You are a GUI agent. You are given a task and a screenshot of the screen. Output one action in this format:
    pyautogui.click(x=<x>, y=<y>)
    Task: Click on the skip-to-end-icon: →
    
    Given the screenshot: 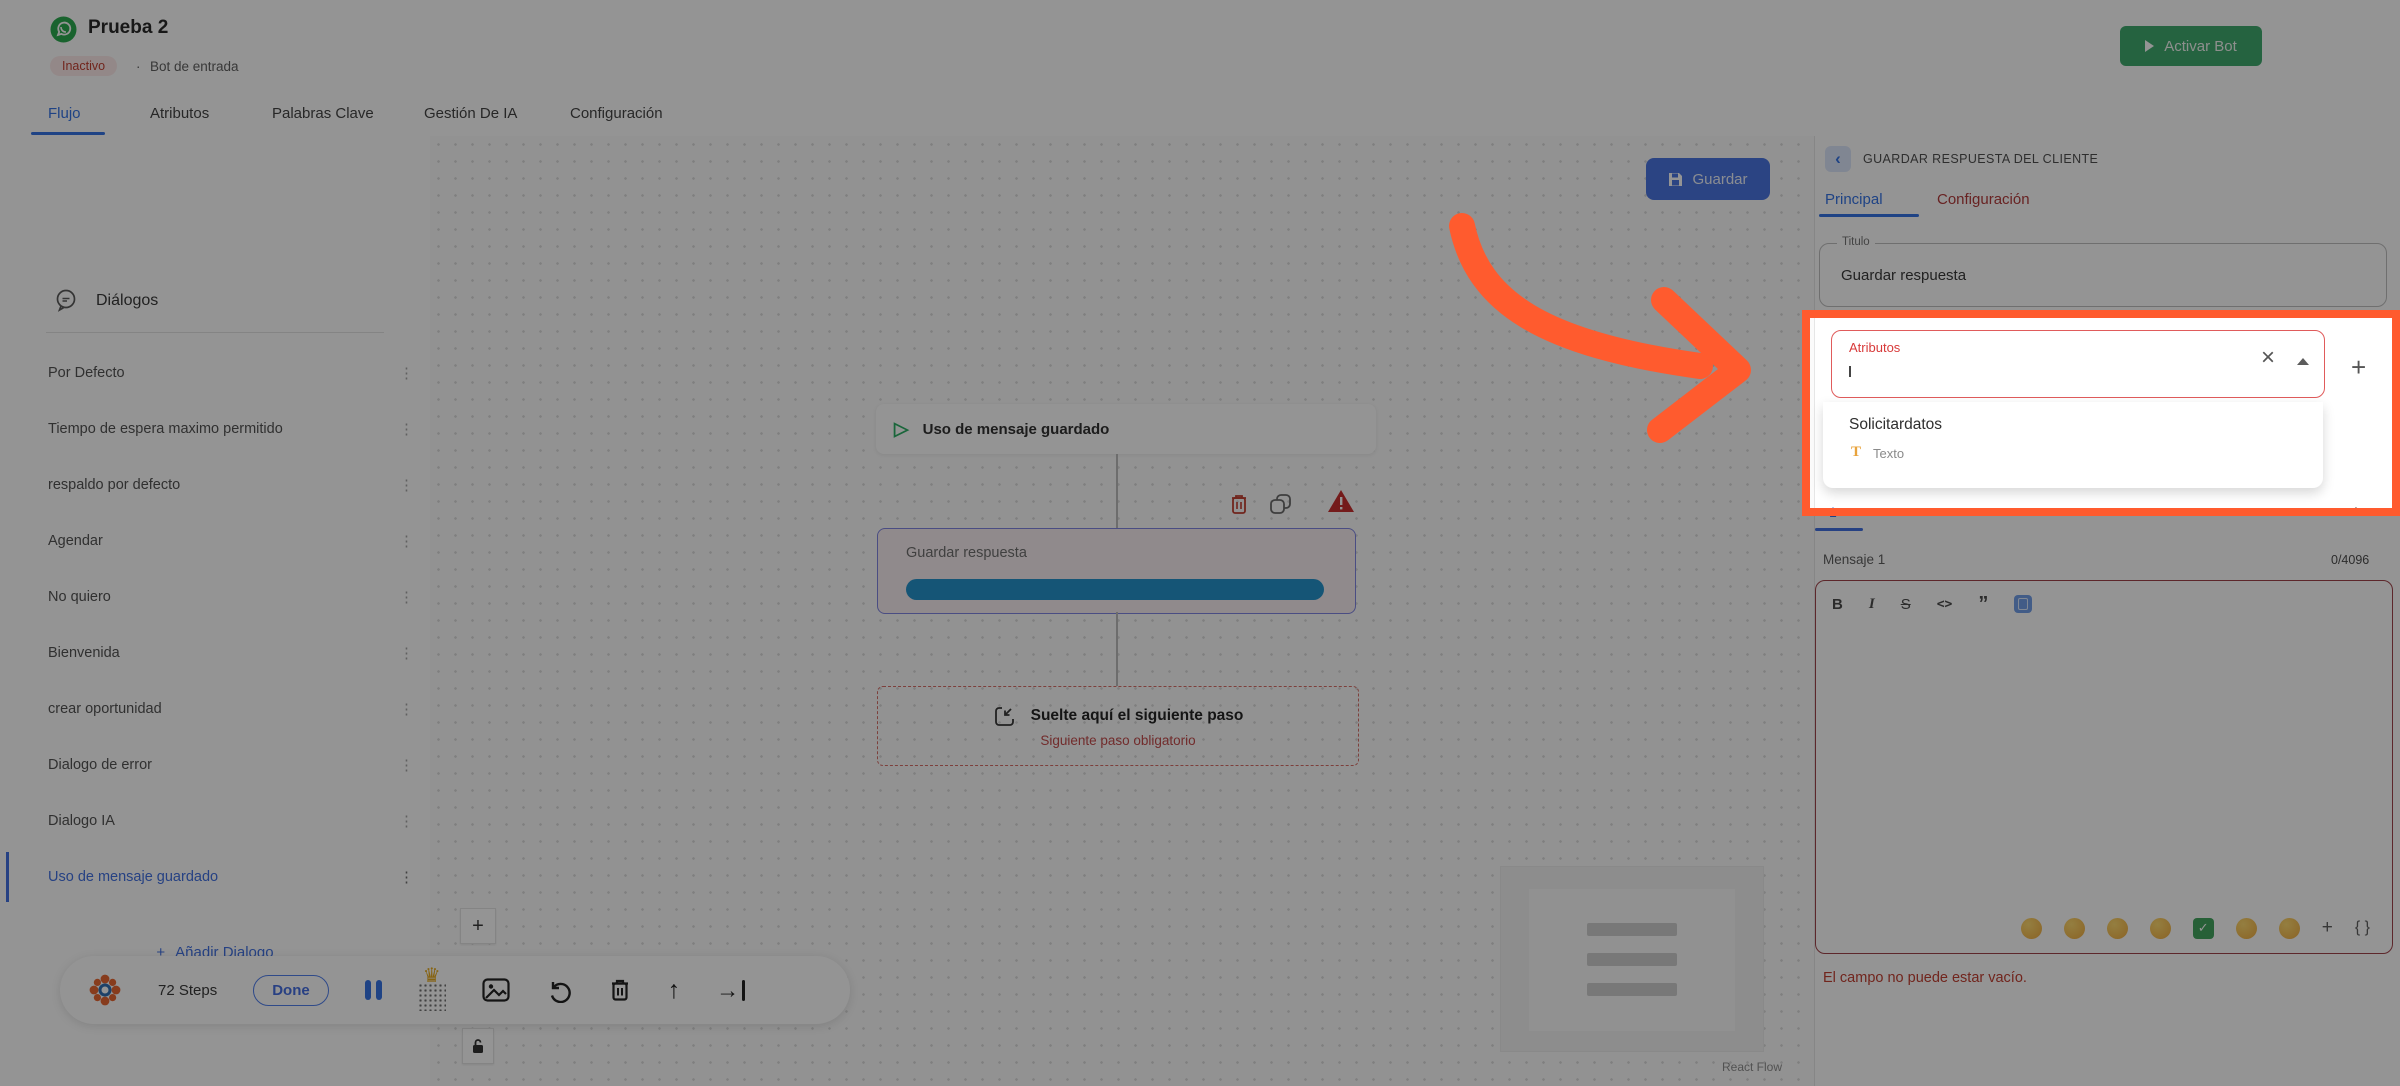 What is the action you would take?
    pyautogui.click(x=731, y=990)
    